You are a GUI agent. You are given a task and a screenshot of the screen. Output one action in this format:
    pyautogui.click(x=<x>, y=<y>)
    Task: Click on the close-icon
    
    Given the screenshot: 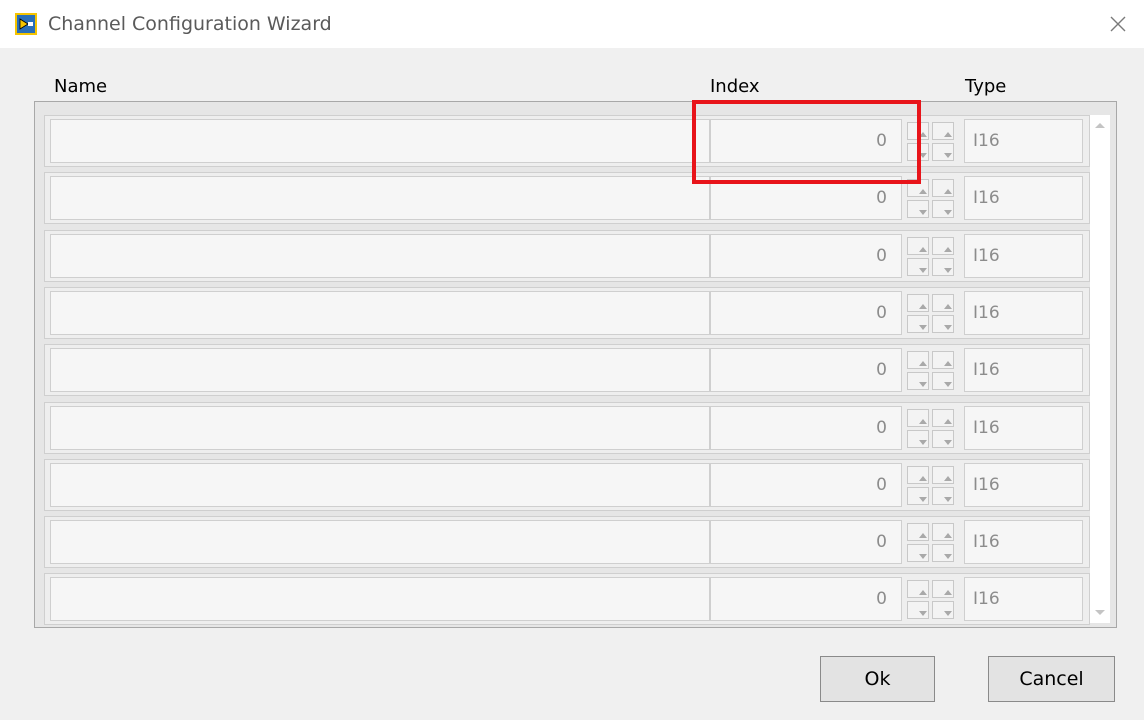 What is the action you would take?
    pyautogui.click(x=1118, y=24)
    